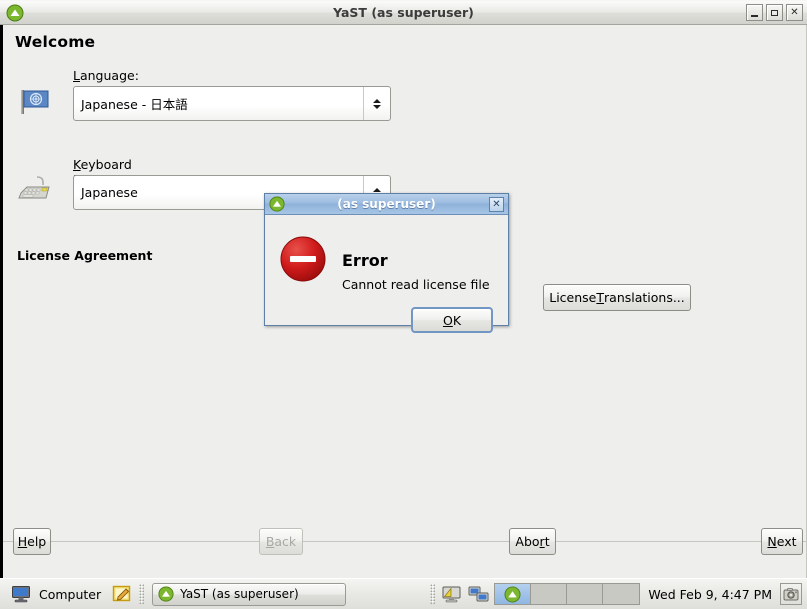 The height and width of the screenshot is (609, 807). I want to click on desktop-pager, so click(567, 594).